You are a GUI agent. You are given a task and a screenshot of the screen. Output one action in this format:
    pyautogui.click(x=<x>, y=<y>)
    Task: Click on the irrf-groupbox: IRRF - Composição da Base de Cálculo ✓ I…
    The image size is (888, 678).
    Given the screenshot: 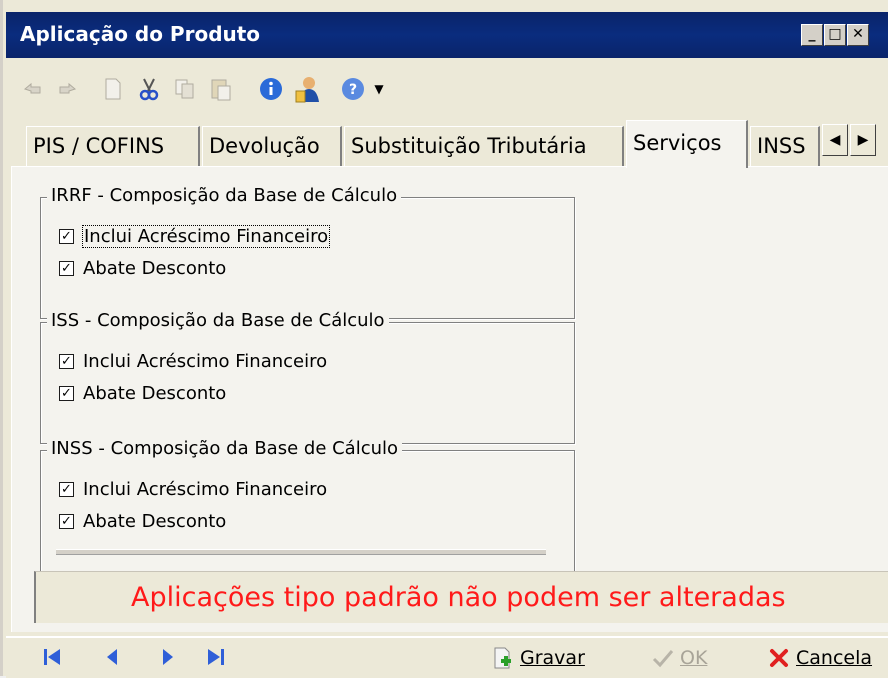 What is the action you would take?
    pyautogui.click(x=307, y=252)
    